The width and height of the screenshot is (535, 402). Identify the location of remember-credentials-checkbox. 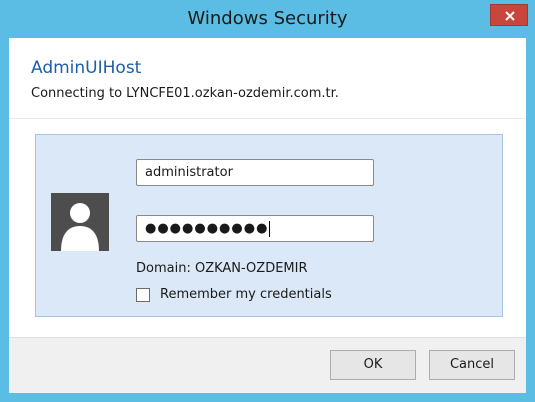
(143, 295).